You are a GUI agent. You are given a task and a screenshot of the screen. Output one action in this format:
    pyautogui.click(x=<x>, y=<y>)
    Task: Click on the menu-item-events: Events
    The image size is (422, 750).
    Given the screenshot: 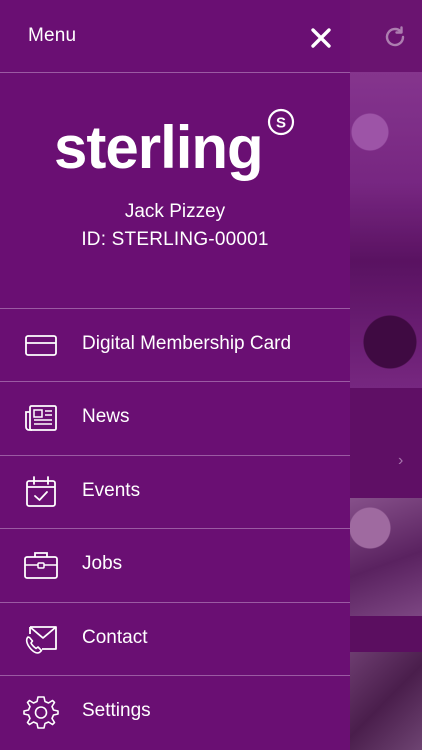 What is the action you would take?
    pyautogui.click(x=175, y=492)
    